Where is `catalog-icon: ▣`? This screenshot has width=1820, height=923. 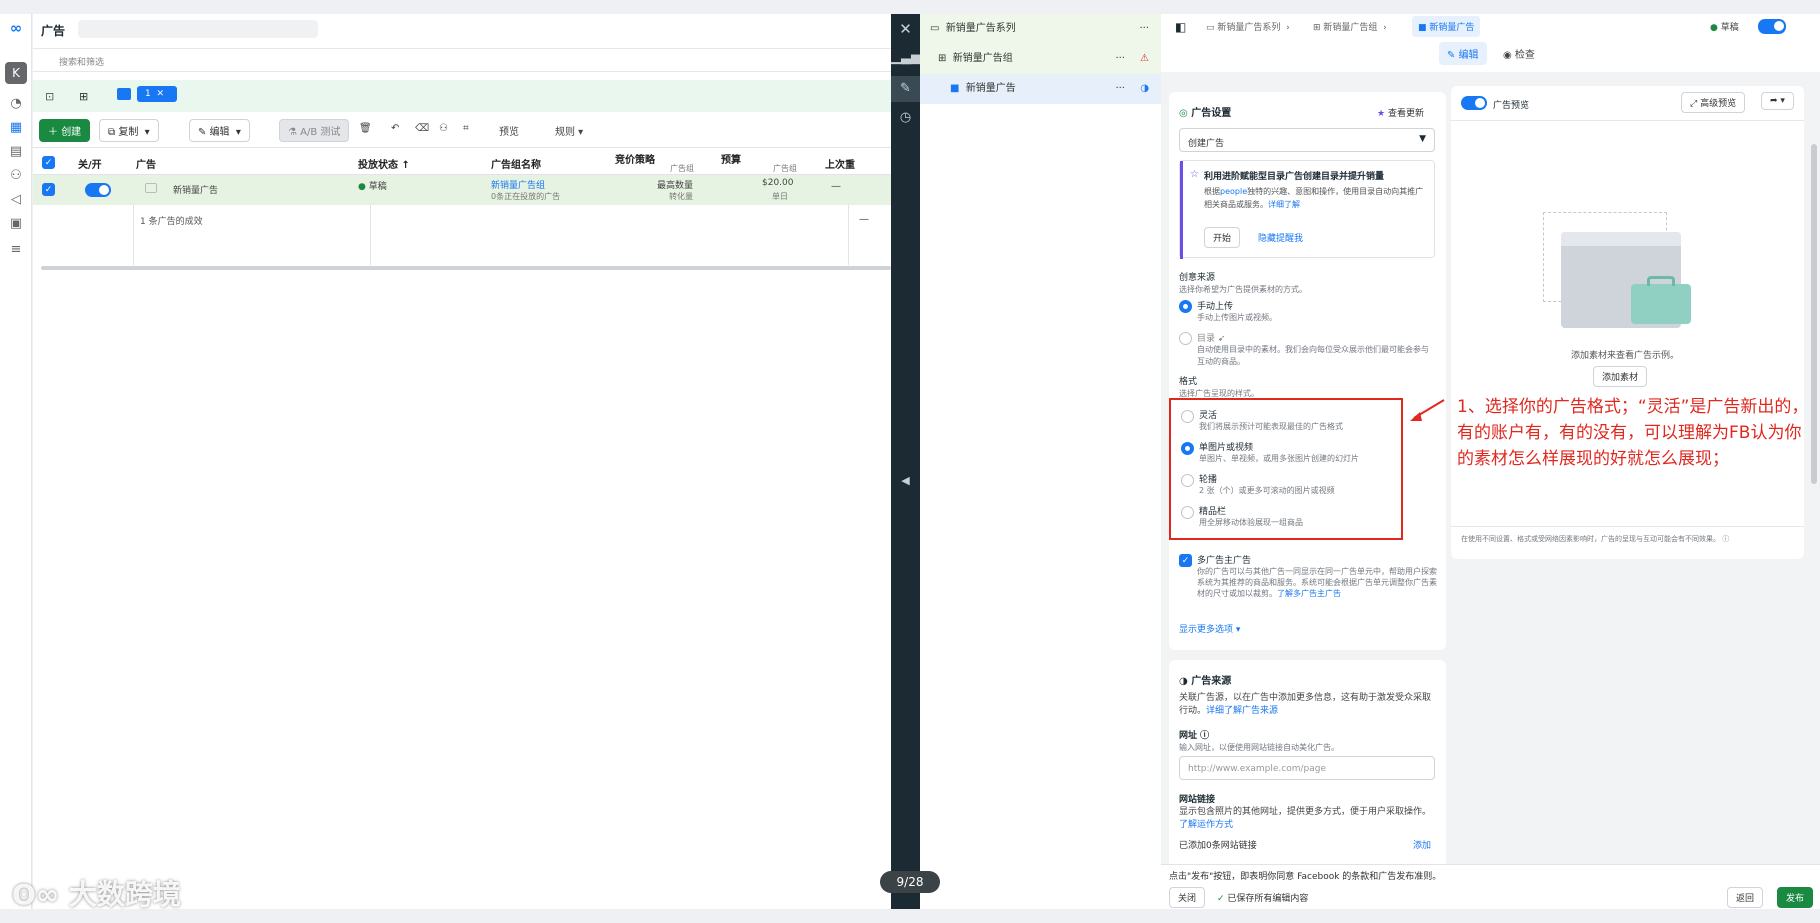 catalog-icon: ▣ is located at coordinates (16, 224).